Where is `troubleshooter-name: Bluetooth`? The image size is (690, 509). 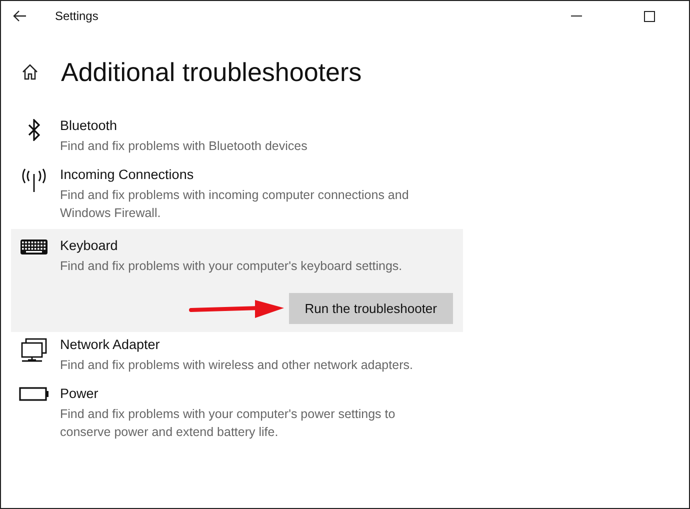 troubleshooter-name: Bluetooth is located at coordinates (89, 126).